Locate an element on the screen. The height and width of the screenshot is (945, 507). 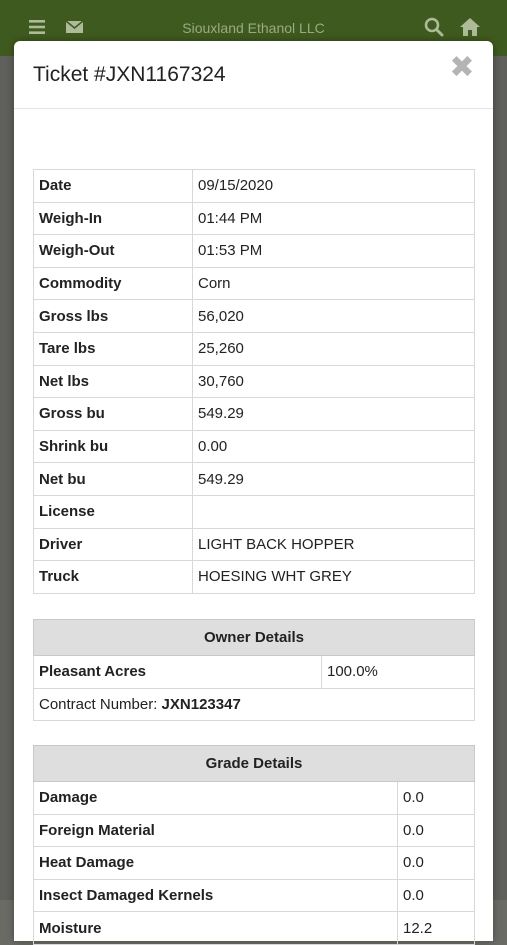
home-icon is located at coordinates (470, 27).